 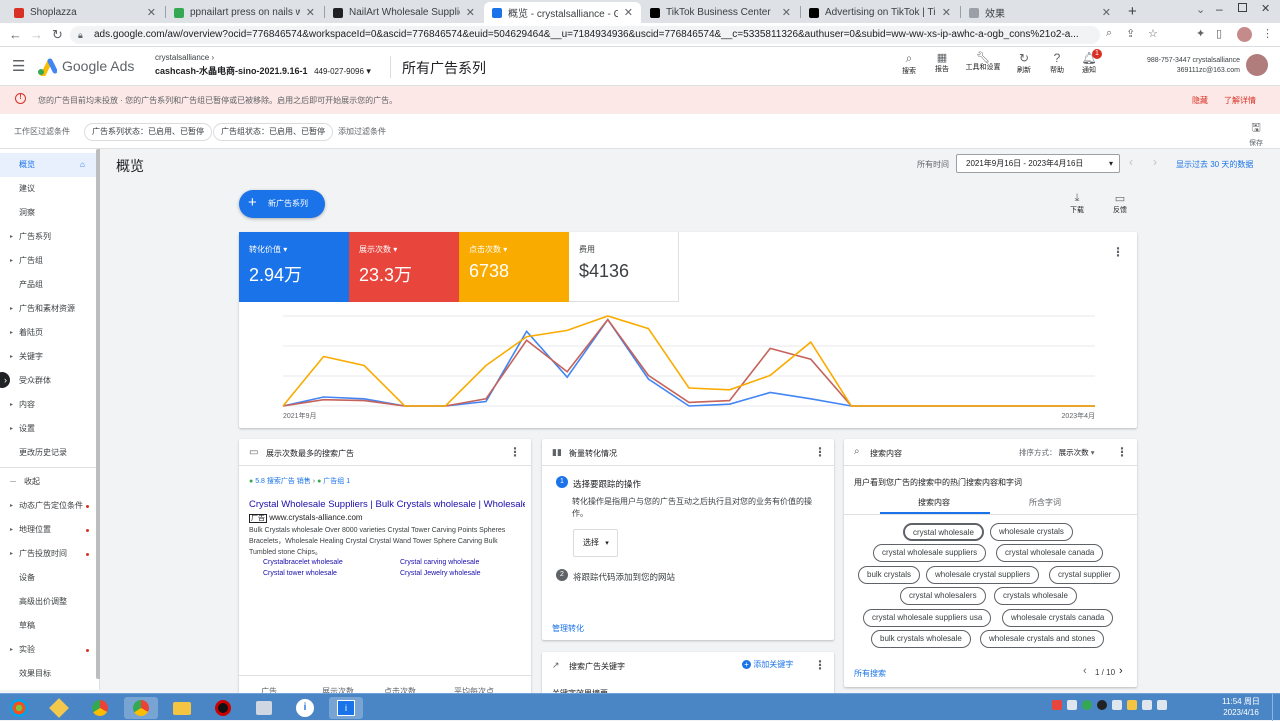 I want to click on sidebar-item: ▸ 实验, so click(x=48, y=650).